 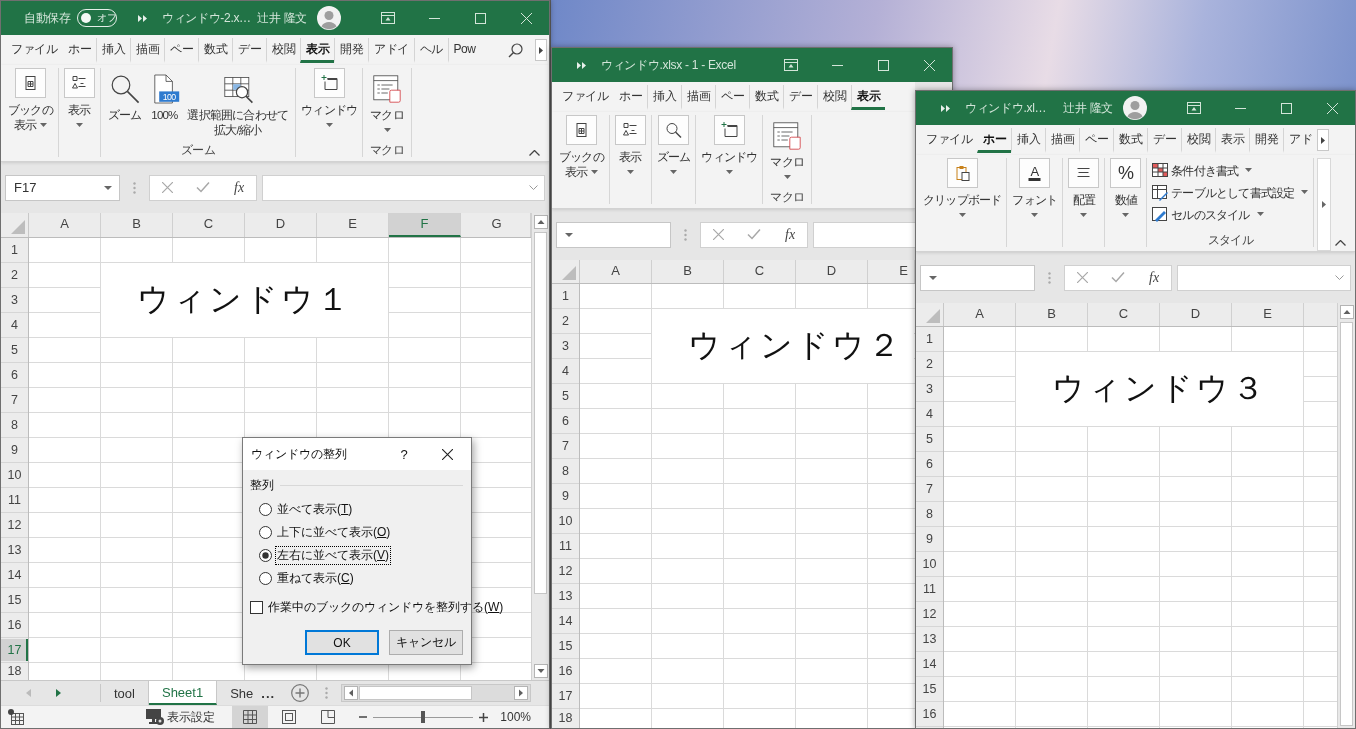 I want to click on row-header: 14, so click(x=14, y=575).